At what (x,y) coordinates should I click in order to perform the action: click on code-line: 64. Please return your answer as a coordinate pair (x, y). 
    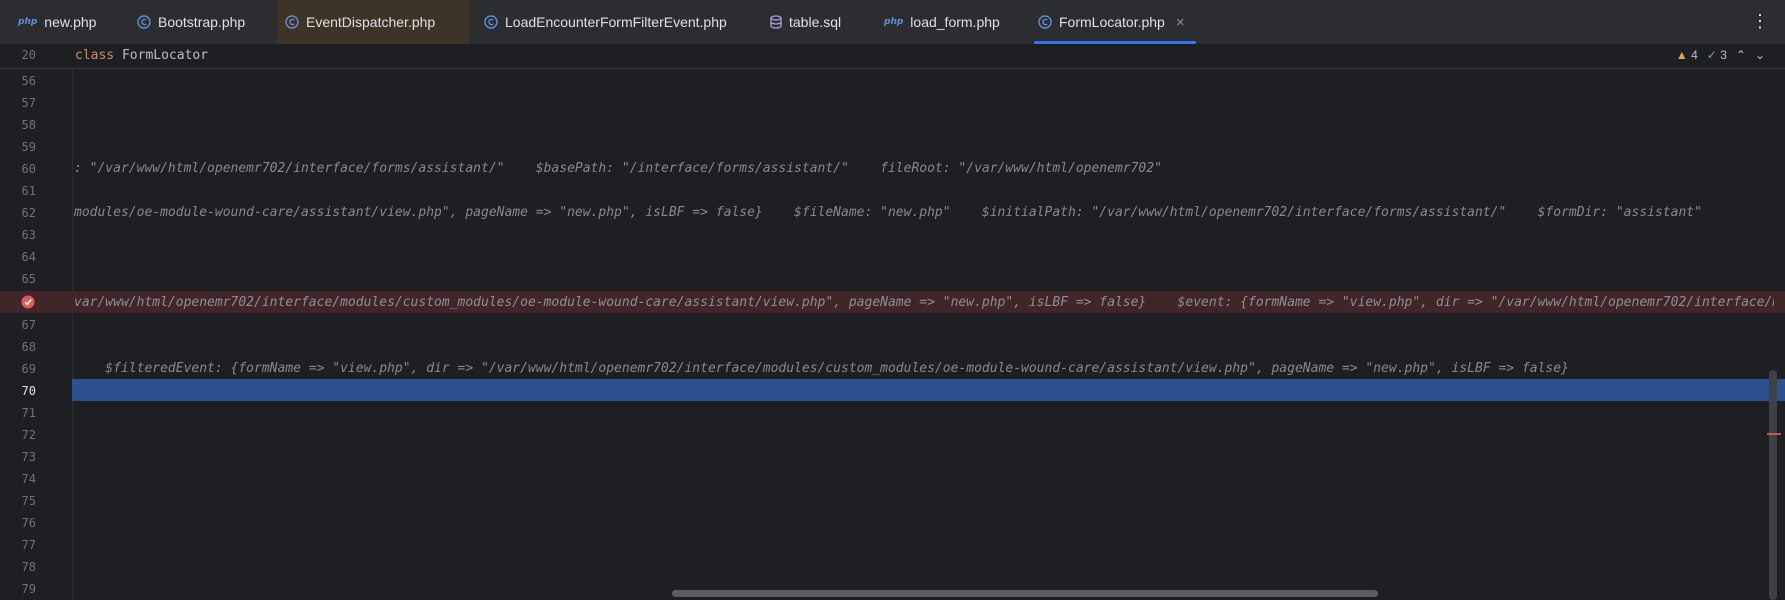
    Looking at the image, I should click on (892, 256).